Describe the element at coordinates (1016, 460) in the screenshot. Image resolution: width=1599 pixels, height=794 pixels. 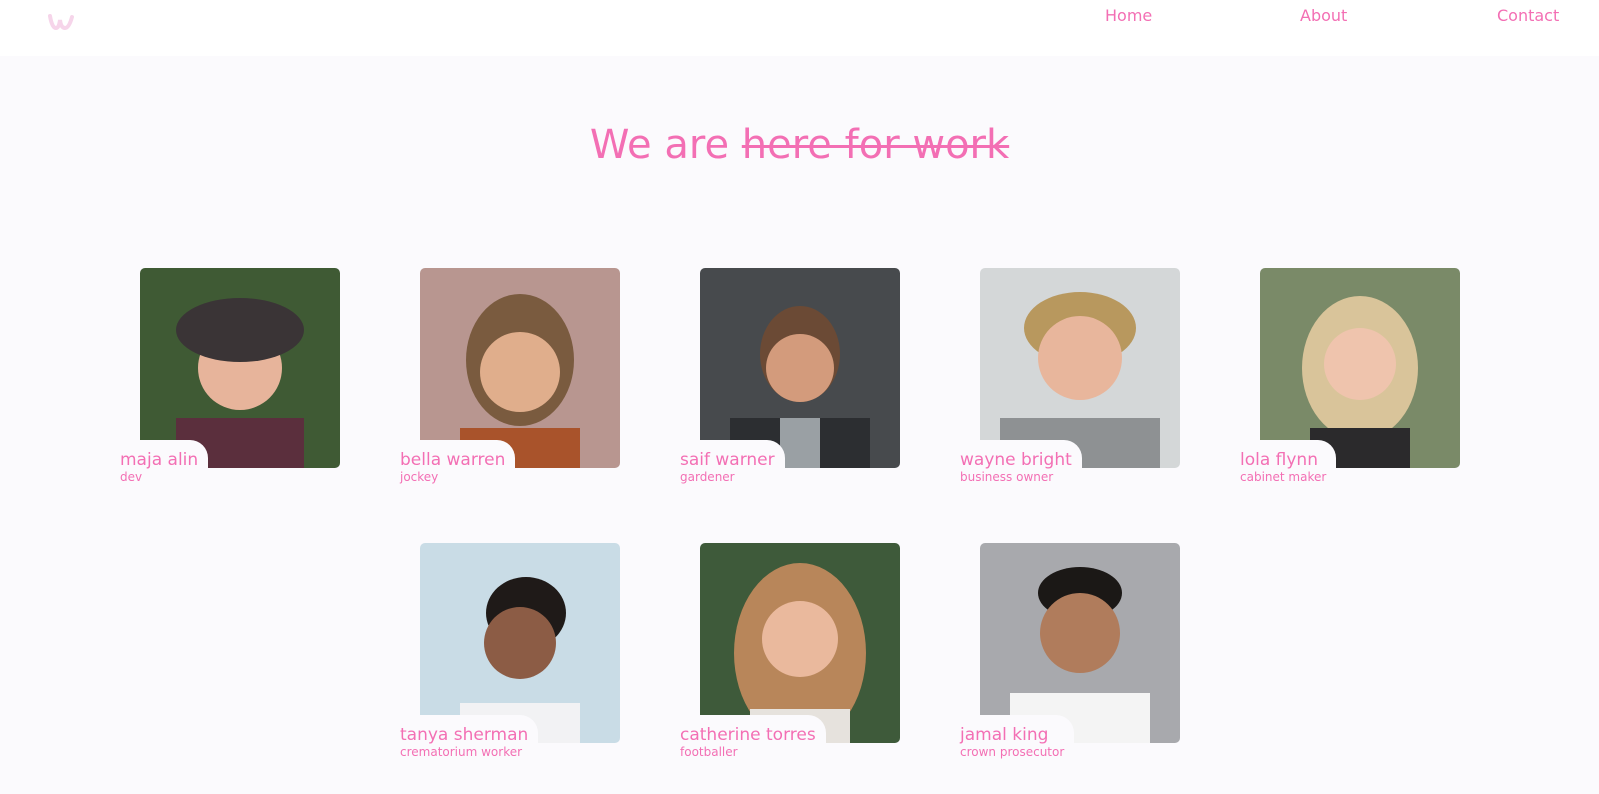
I see `person-name: wayne bright` at that location.